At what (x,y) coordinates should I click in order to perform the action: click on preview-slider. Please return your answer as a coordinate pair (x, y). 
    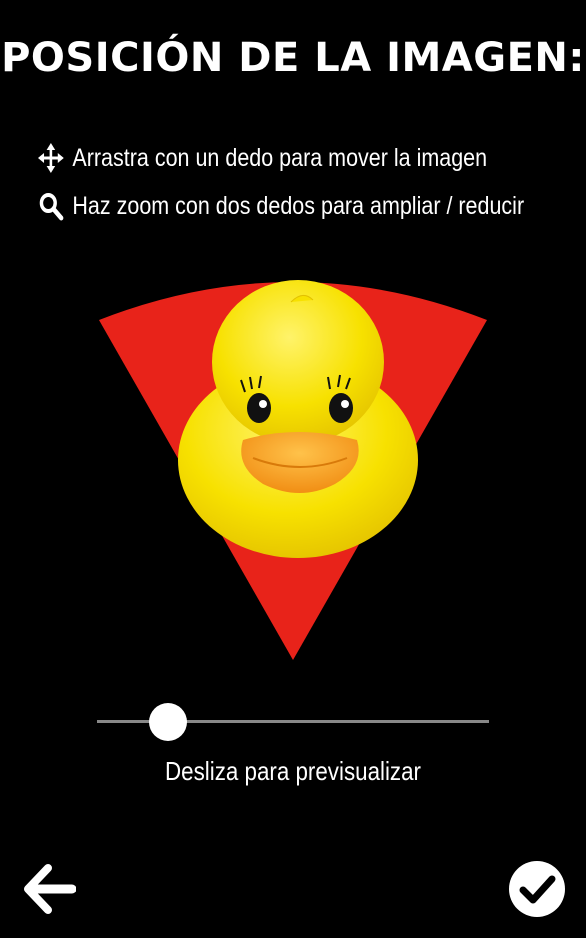
    Looking at the image, I should click on (293, 722).